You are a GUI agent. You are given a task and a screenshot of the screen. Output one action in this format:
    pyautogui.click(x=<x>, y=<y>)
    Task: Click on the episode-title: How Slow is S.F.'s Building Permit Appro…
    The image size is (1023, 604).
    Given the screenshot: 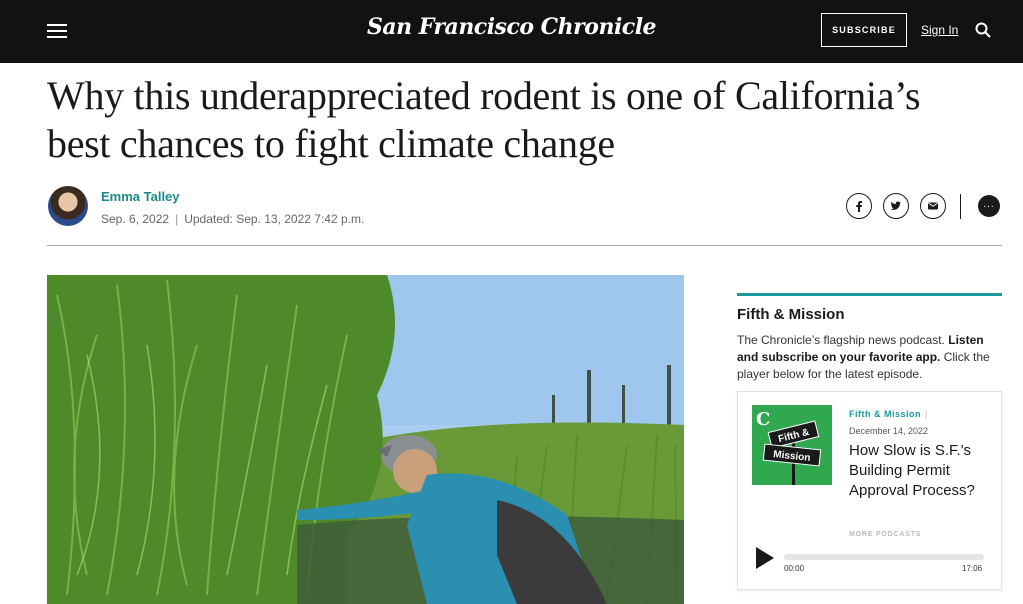 What is the action you would take?
    pyautogui.click(x=914, y=471)
    